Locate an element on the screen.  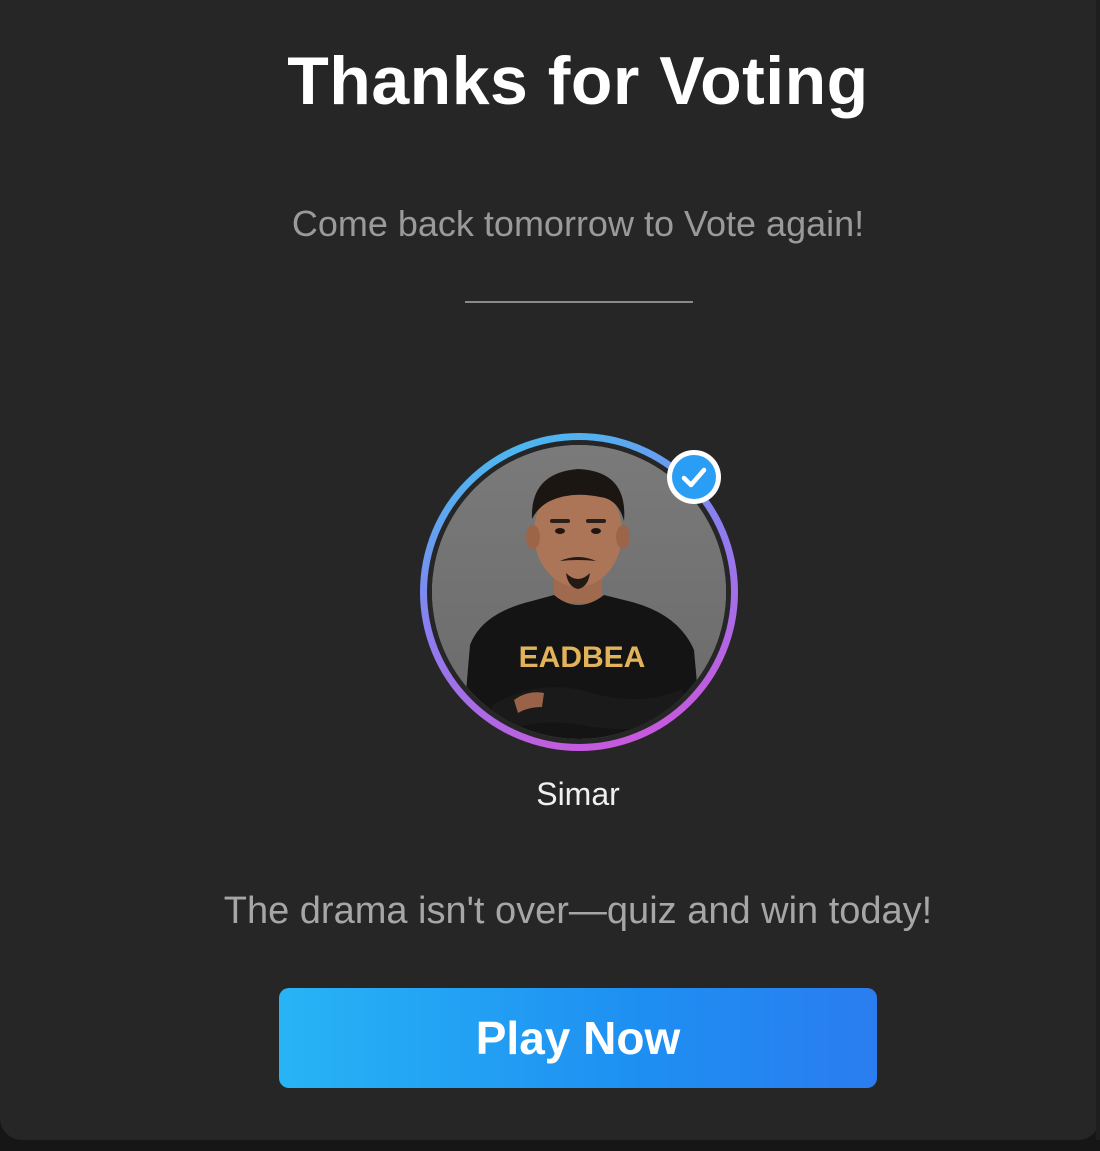
check-badge-icon is located at coordinates (694, 477).